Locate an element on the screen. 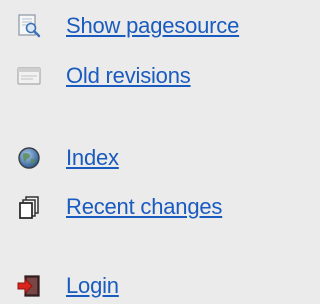 The image size is (320, 304). index-link: Index is located at coordinates (66, 158).